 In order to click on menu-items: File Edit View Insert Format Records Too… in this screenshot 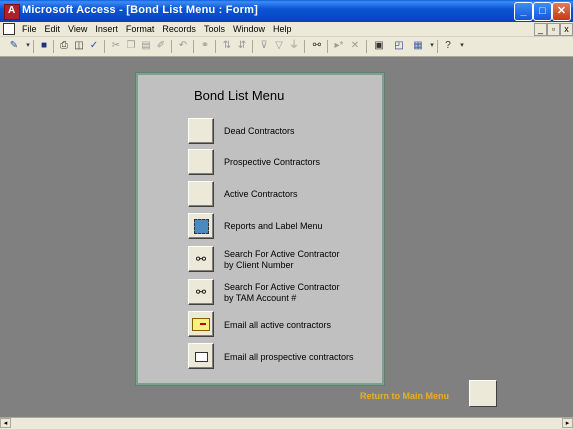, I will do `click(156, 29)`.